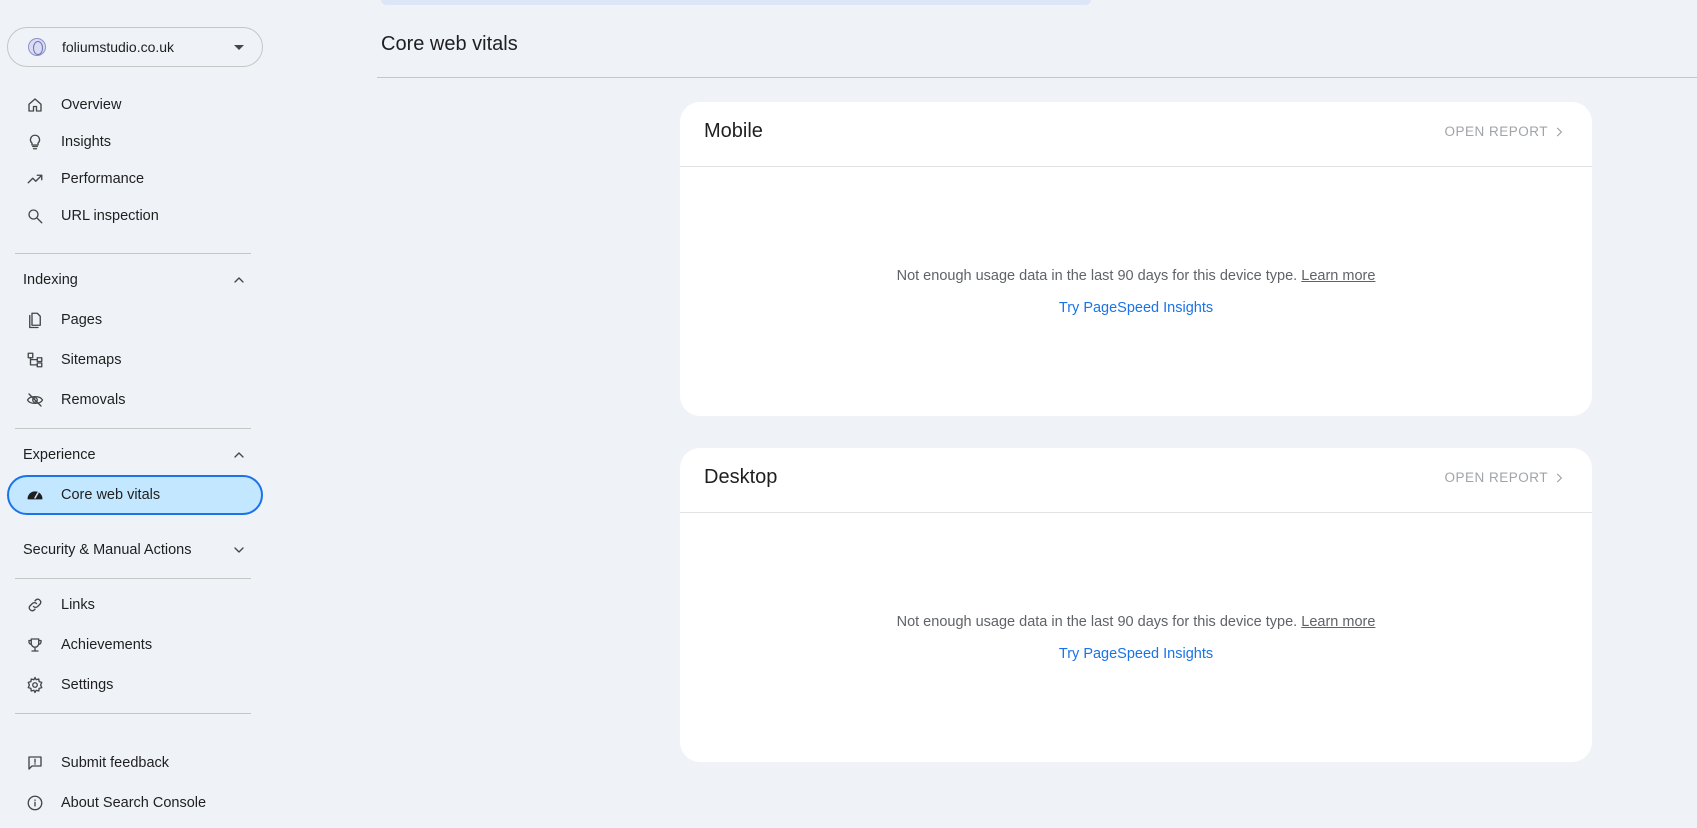 The image size is (1697, 828). Describe the element at coordinates (35, 605) in the screenshot. I see `link-icon` at that location.